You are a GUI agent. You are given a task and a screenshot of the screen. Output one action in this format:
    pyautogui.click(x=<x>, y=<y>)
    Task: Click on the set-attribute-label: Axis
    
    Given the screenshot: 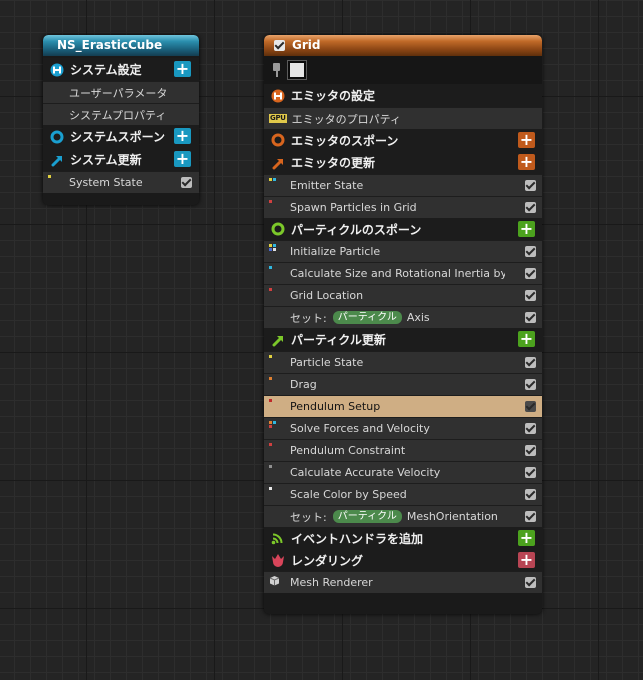 What is the action you would take?
    pyautogui.click(x=418, y=317)
    